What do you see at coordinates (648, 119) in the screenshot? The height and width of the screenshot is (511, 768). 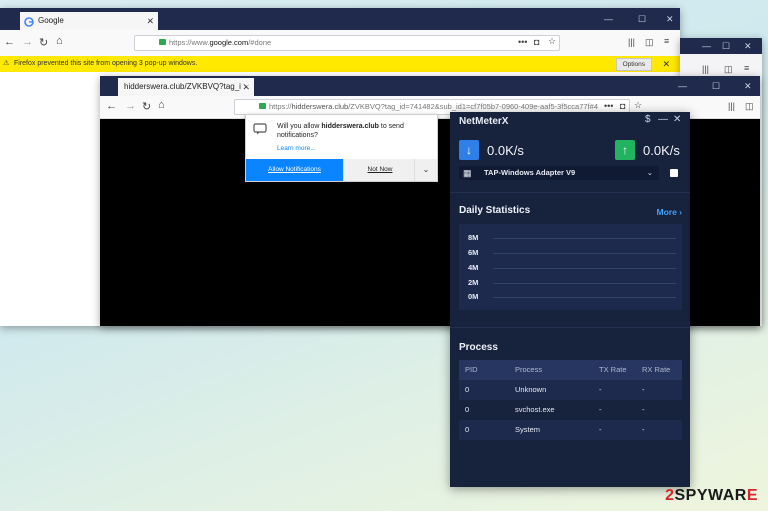 I see `dollar-icon: $` at bounding box center [648, 119].